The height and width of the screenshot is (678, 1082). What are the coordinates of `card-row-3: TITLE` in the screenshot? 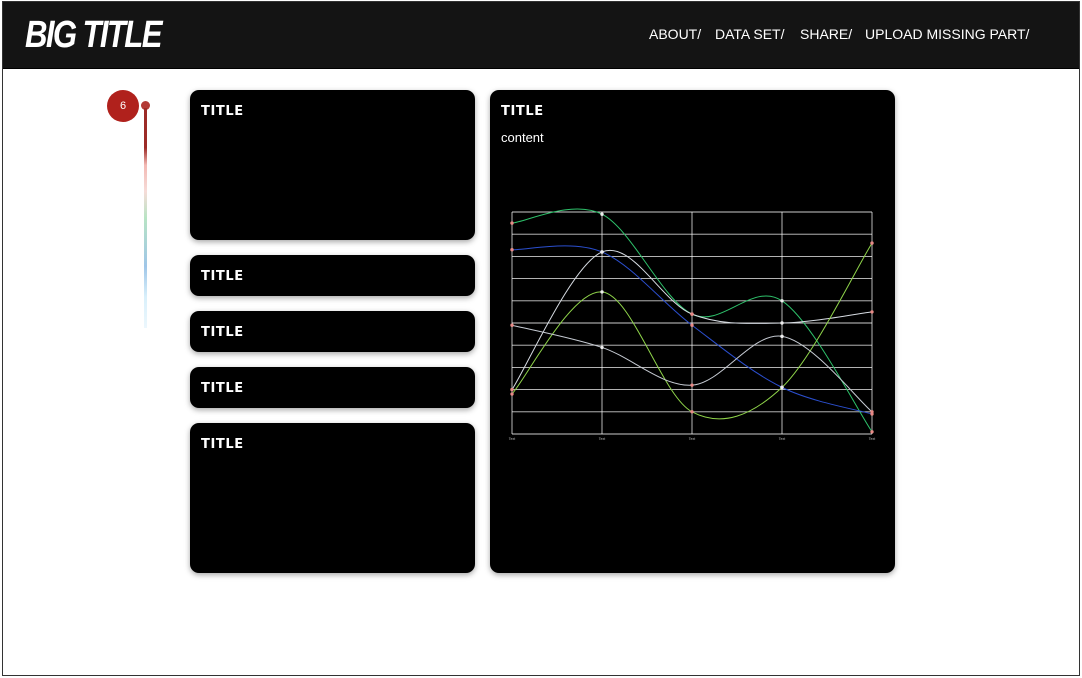 It's located at (332, 387).